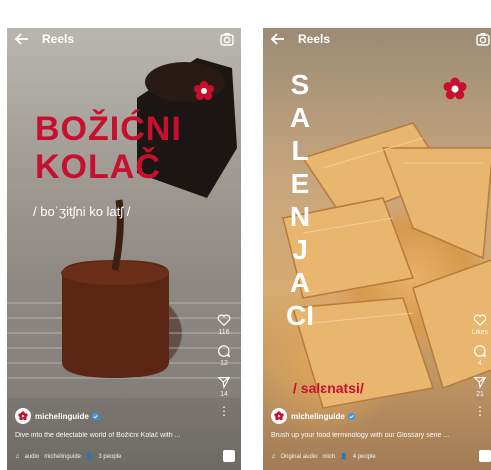 This screenshot has width=491, height=470. What do you see at coordinates (32, 457) in the screenshot?
I see `audio-label: audio` at bounding box center [32, 457].